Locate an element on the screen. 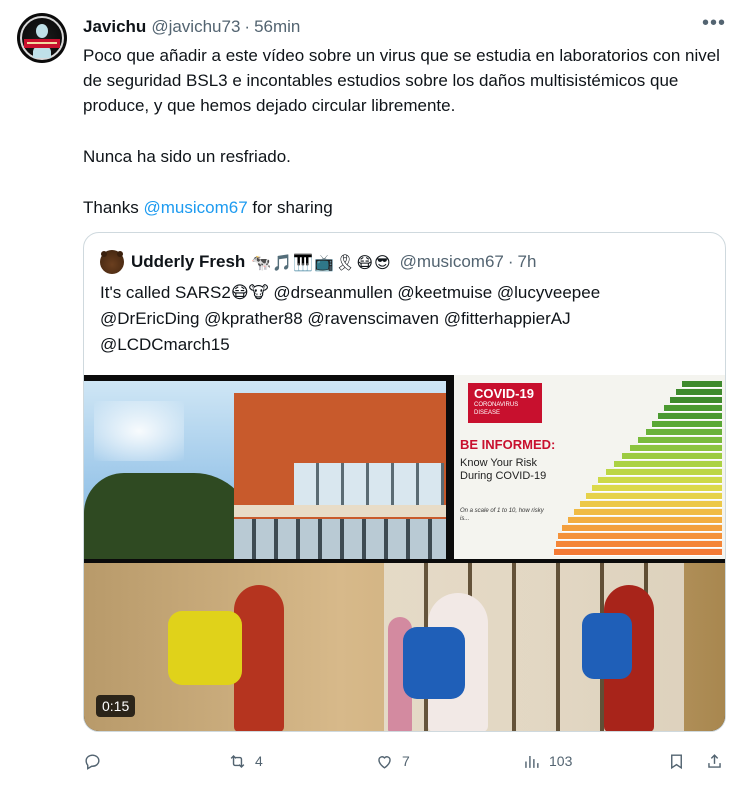  reply-icon is located at coordinates (92, 761).